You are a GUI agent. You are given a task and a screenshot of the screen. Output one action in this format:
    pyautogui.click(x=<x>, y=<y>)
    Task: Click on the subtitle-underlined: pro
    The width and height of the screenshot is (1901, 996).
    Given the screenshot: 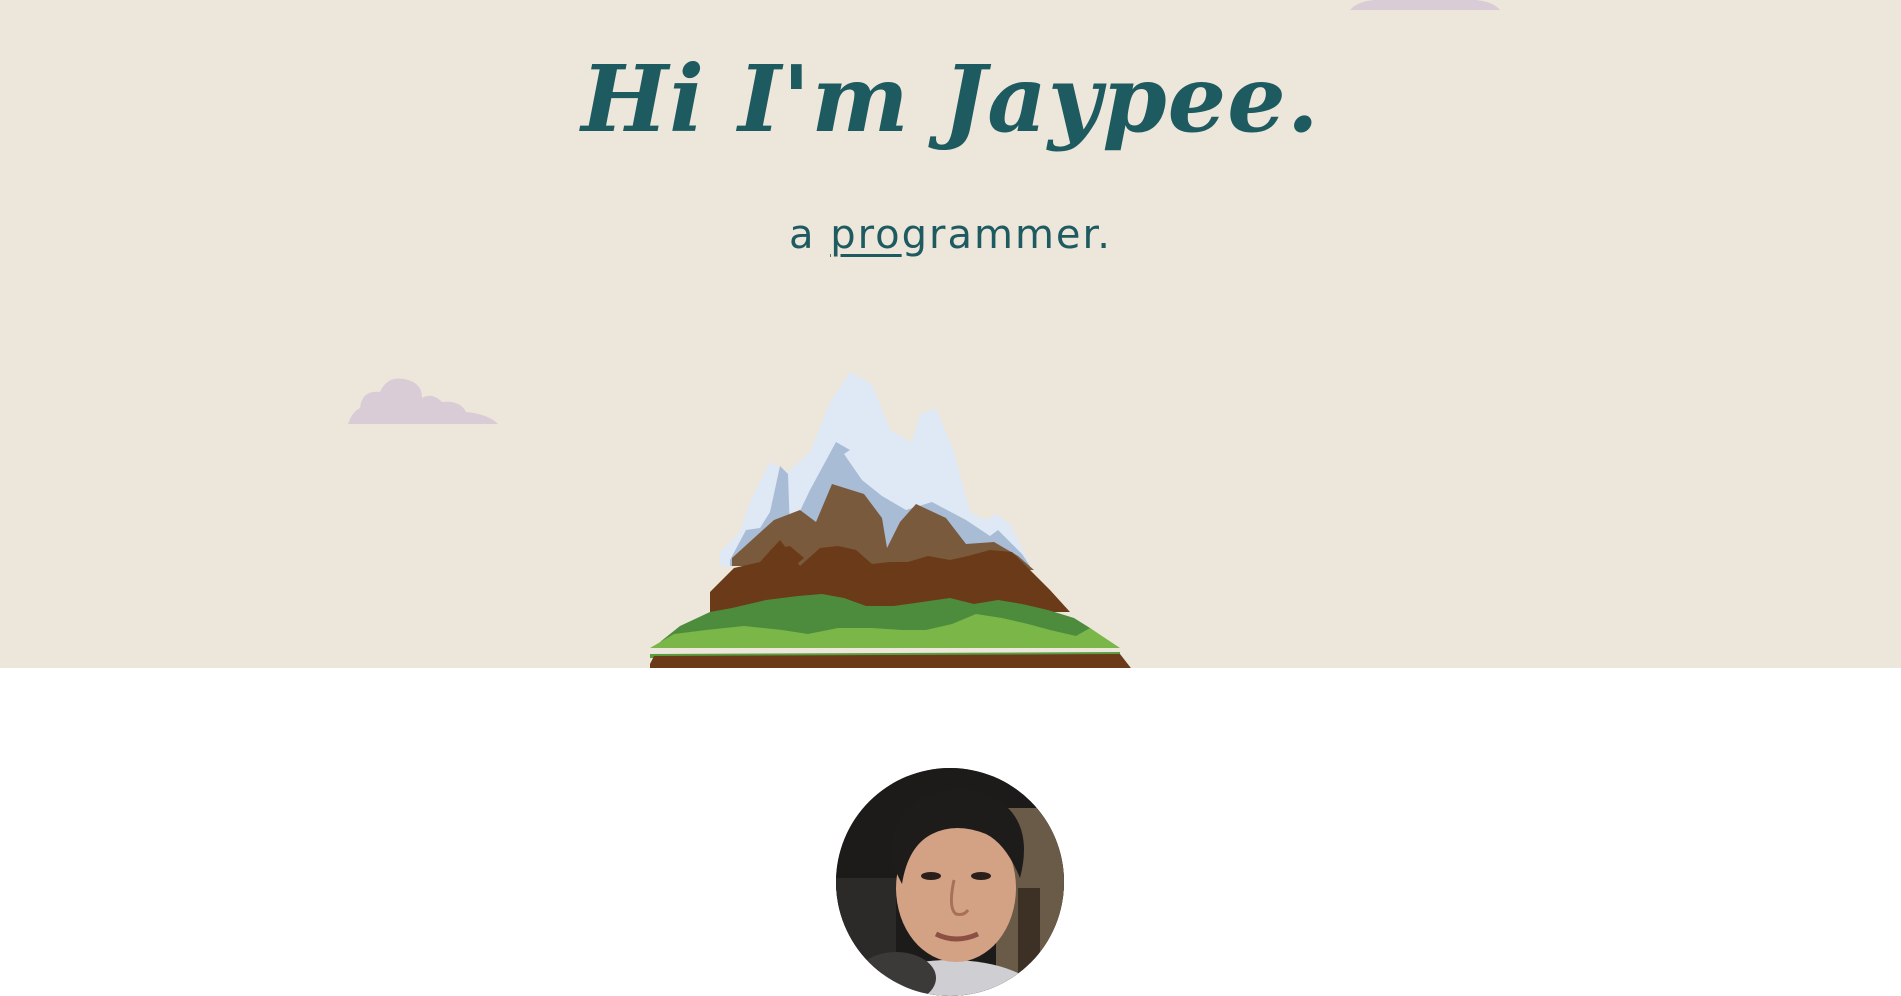 What is the action you would take?
    pyautogui.click(x=866, y=235)
    